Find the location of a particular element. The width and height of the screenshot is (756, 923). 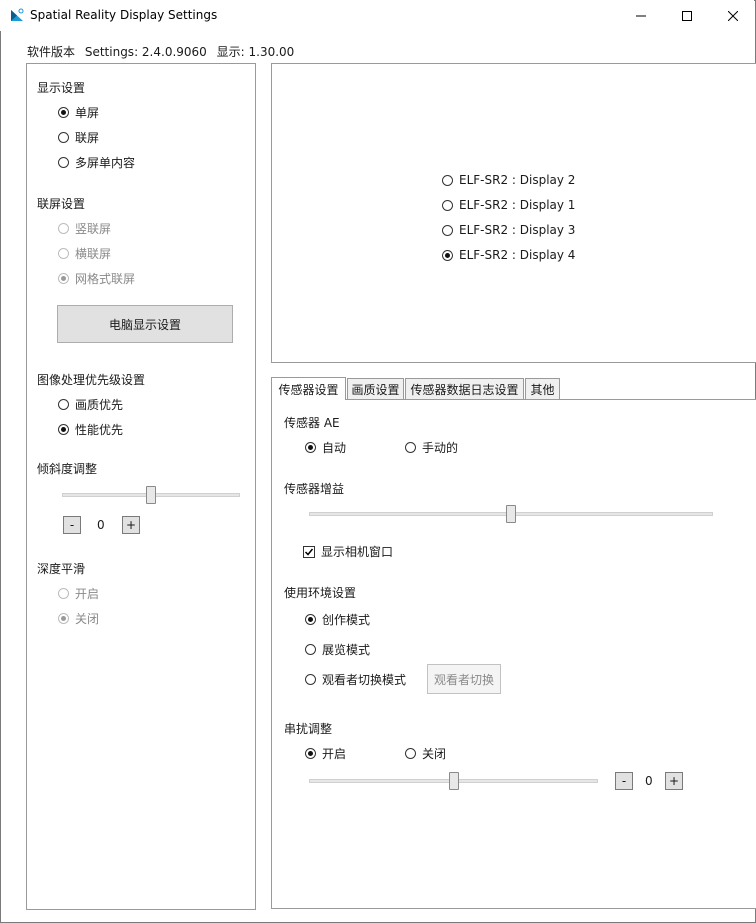

checkbox is located at coordinates (309, 551).